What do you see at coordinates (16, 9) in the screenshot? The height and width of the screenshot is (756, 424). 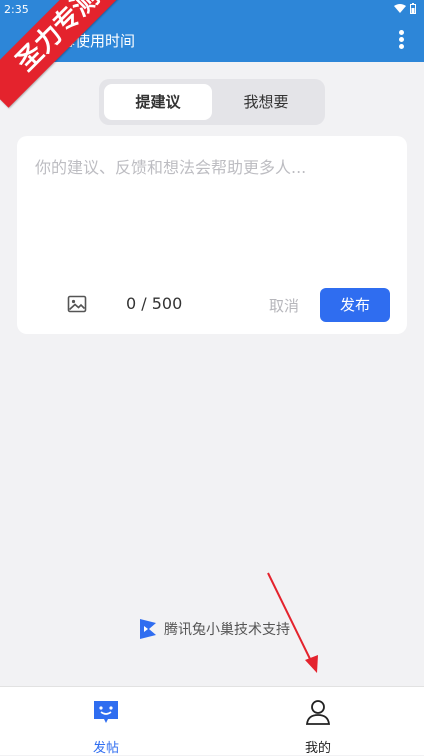 I see `status-time: 2:35` at bounding box center [16, 9].